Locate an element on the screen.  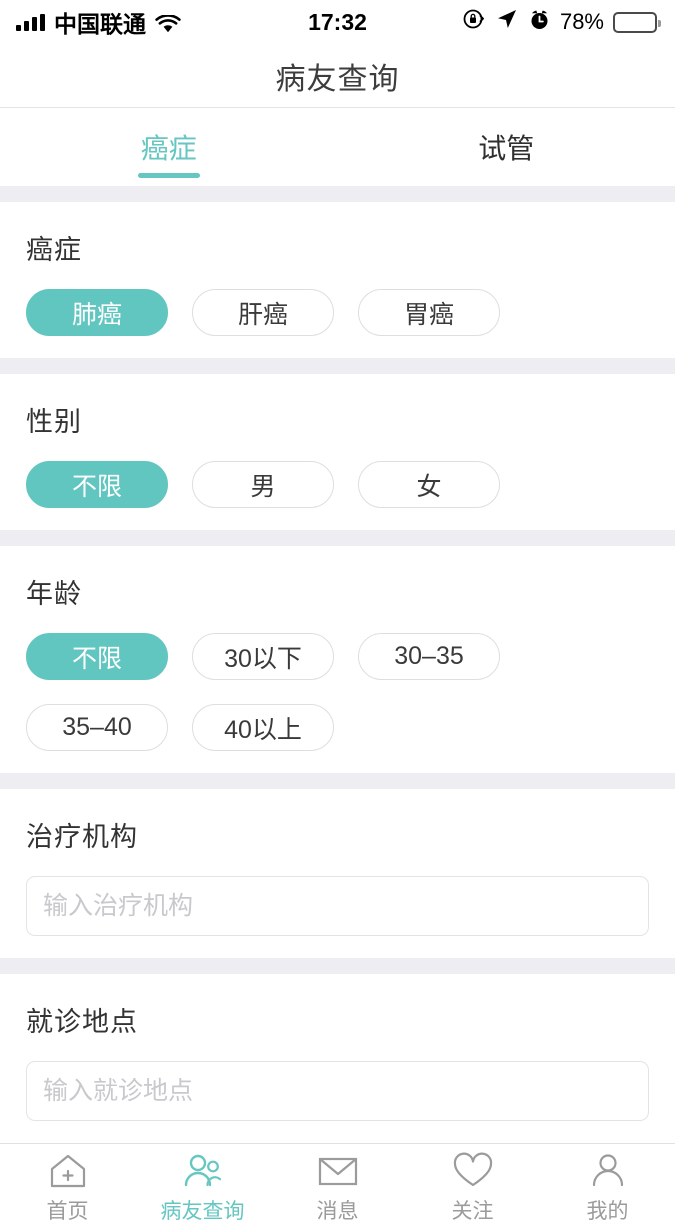
chip-label: 40以上 is located at coordinates (263, 728).